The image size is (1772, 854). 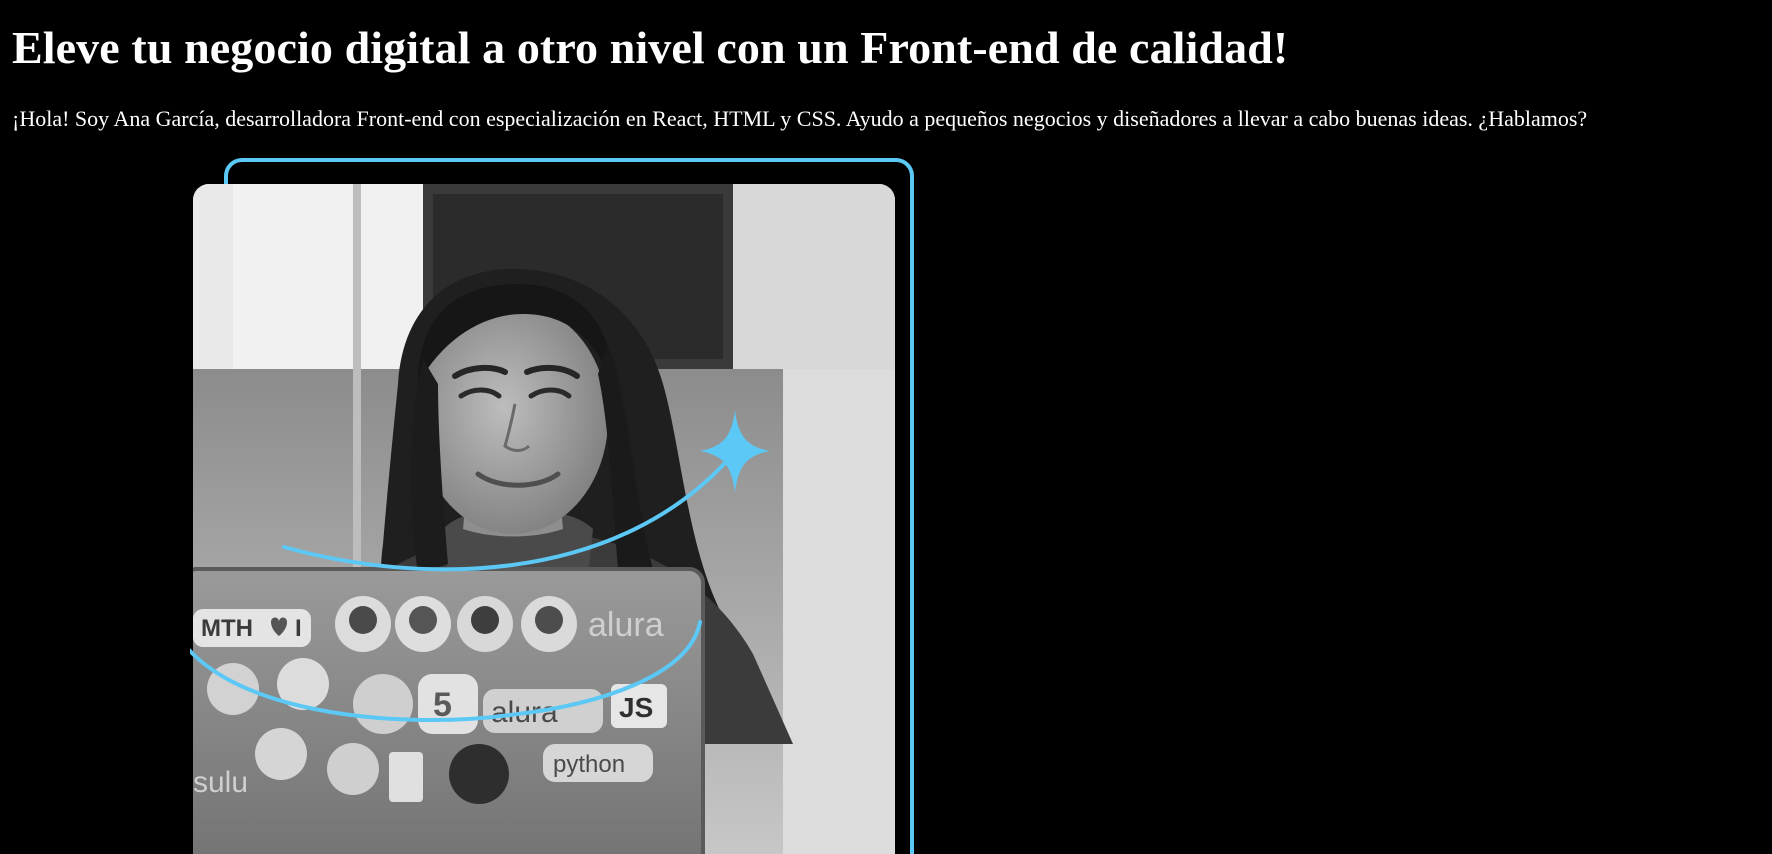 I want to click on sticker-alura-side: sulu, so click(x=220, y=782).